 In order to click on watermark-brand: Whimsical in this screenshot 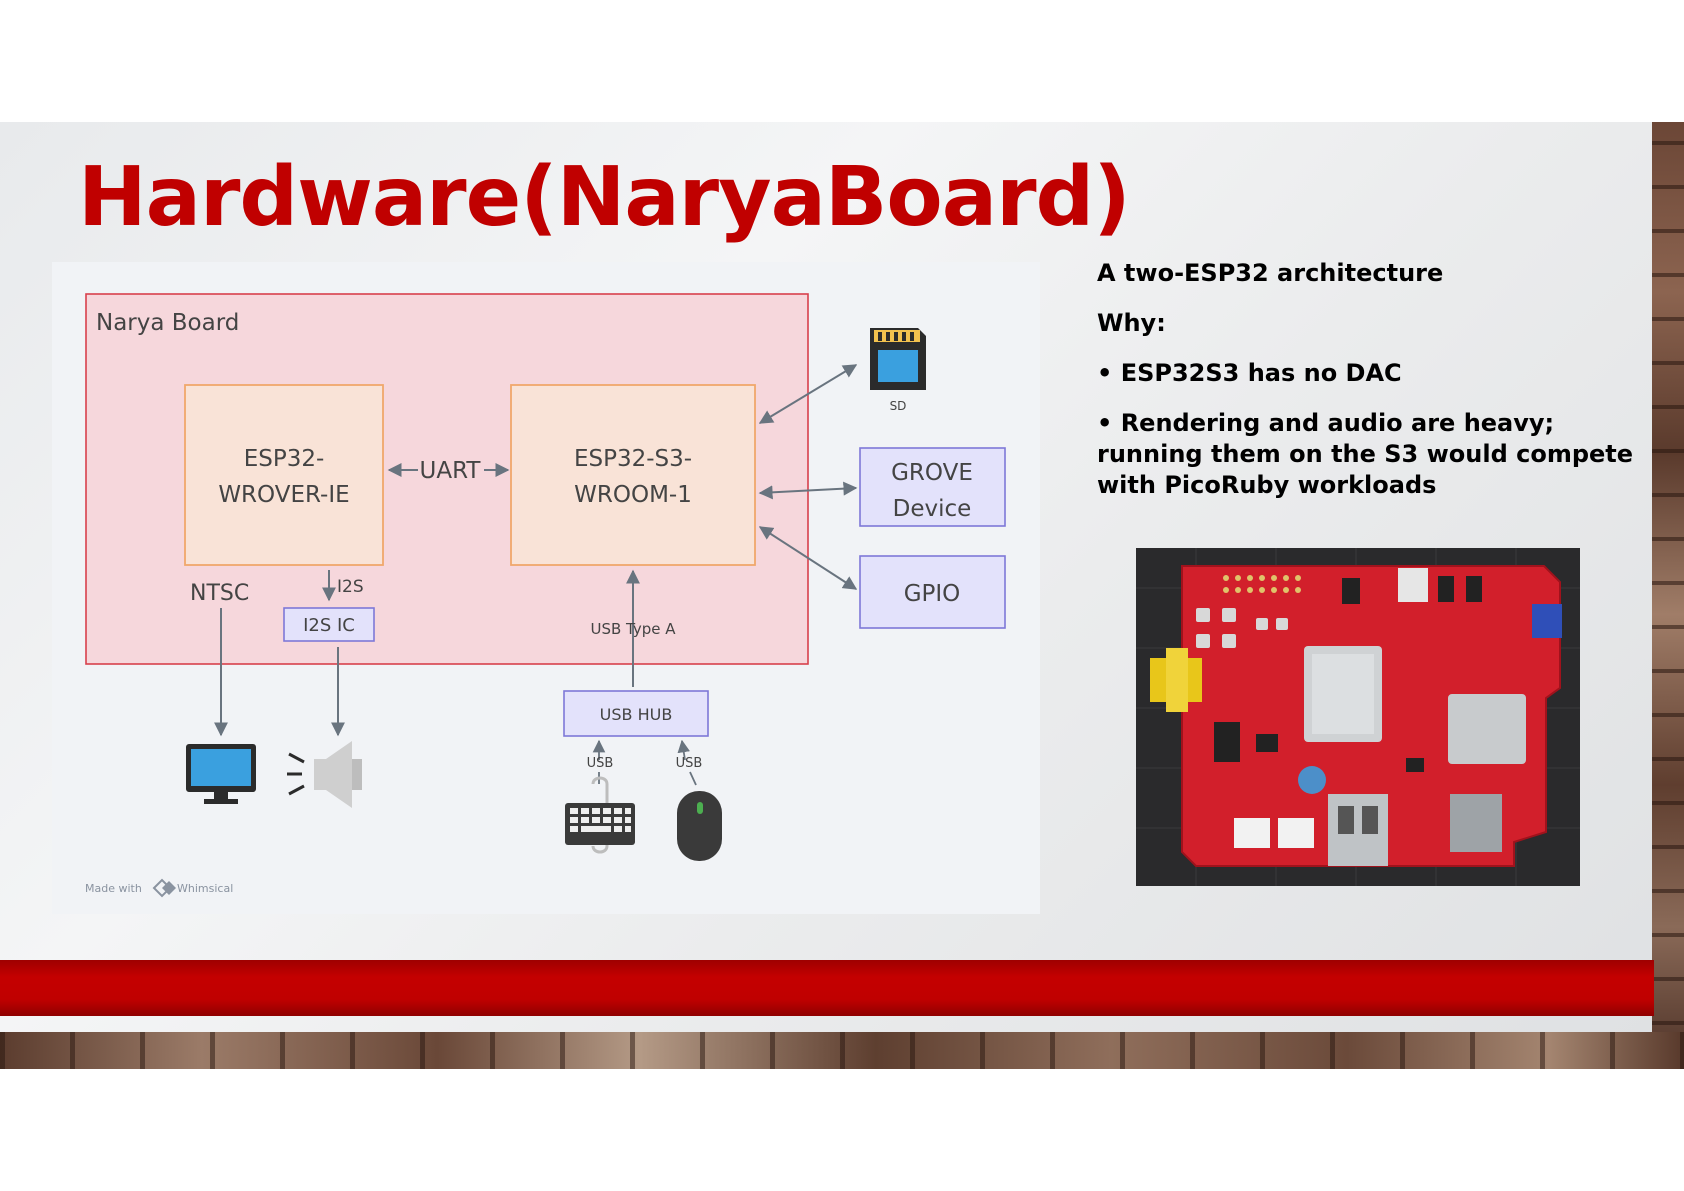, I will do `click(205, 888)`.